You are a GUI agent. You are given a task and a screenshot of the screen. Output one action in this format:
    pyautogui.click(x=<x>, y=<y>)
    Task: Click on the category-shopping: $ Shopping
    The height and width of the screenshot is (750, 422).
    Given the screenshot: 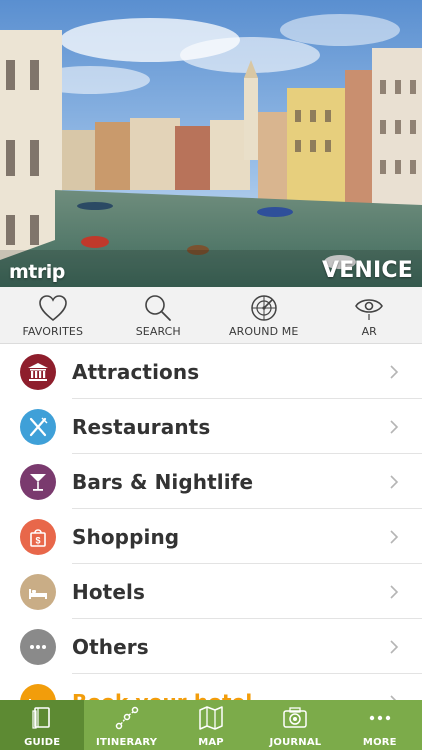 What is the action you would take?
    pyautogui.click(x=211, y=536)
    